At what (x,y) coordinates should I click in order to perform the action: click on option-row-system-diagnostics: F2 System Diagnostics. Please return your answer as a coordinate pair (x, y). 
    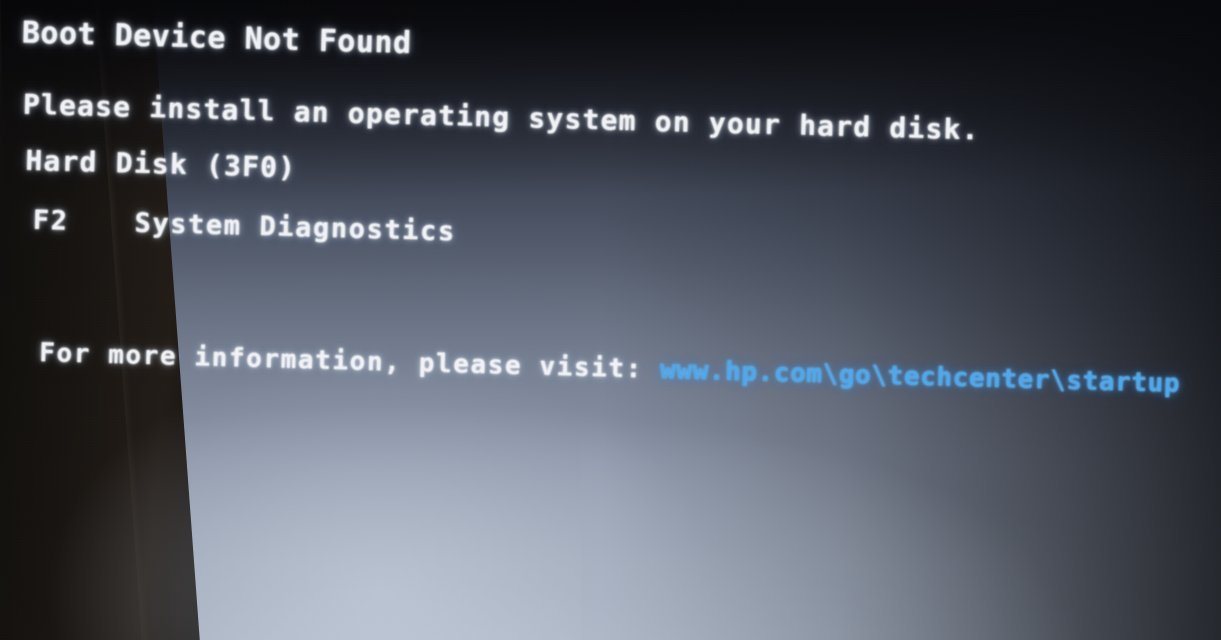
    Looking at the image, I should click on (244, 226).